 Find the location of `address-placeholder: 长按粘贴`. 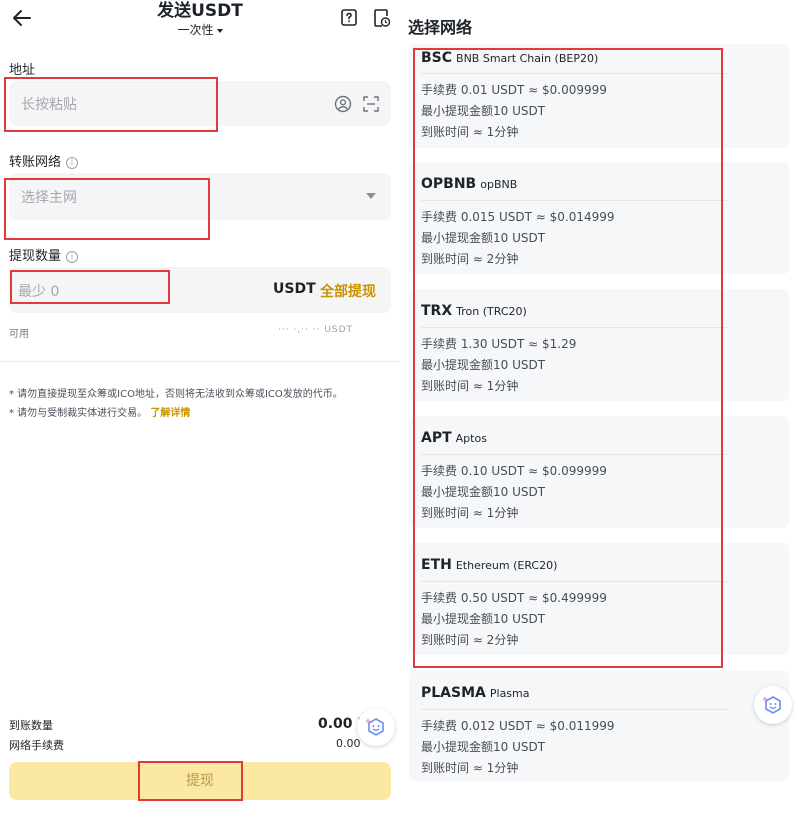

address-placeholder: 长按粘贴 is located at coordinates (49, 105).